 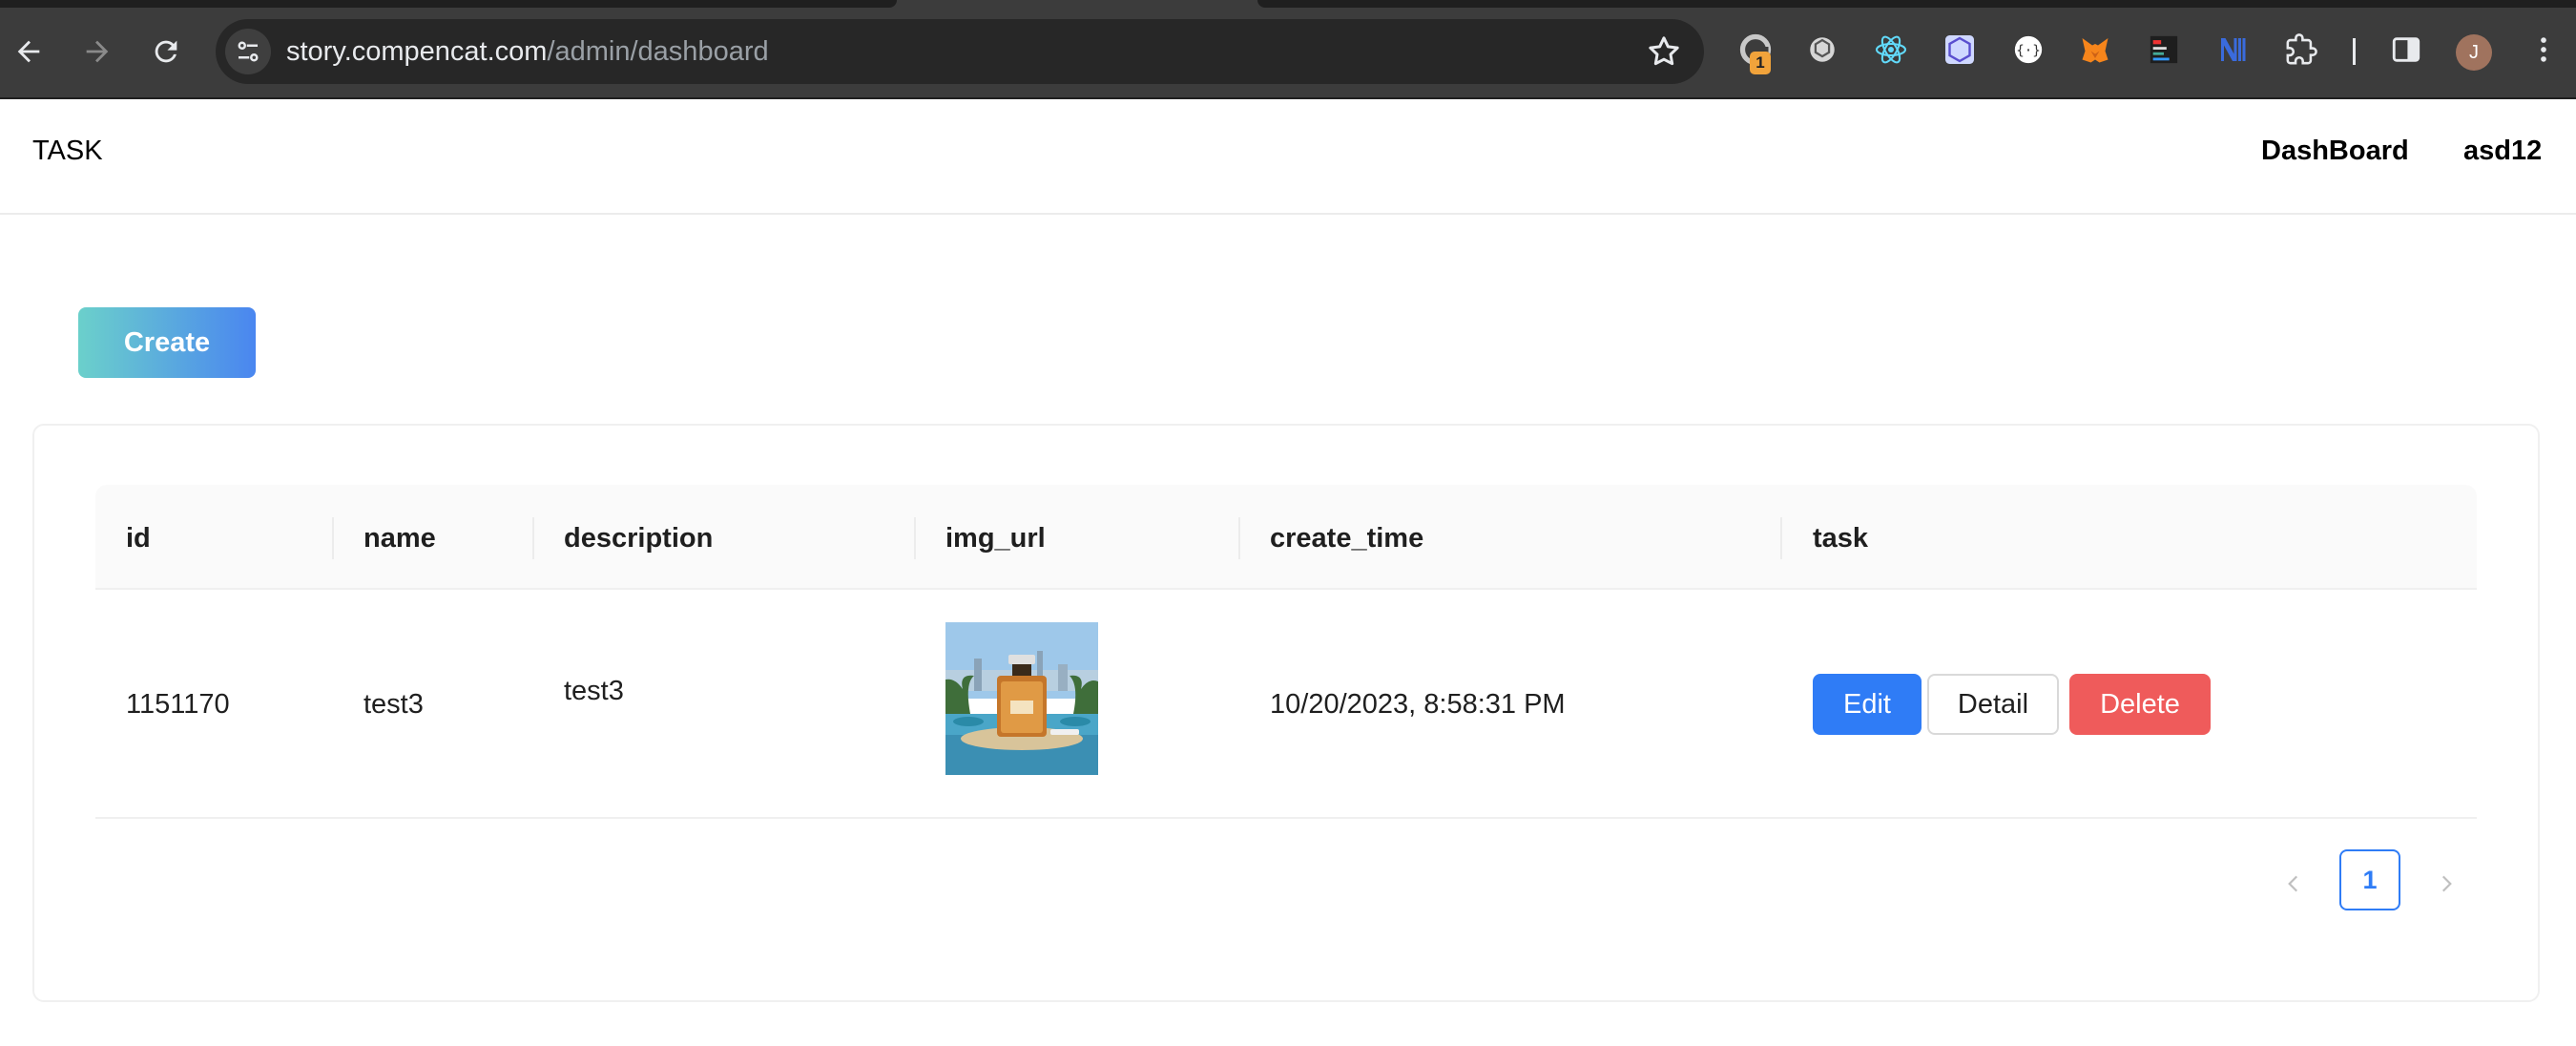 I want to click on cell-create-time: 10/20/2023, 8:58:31 PM, so click(x=1418, y=704).